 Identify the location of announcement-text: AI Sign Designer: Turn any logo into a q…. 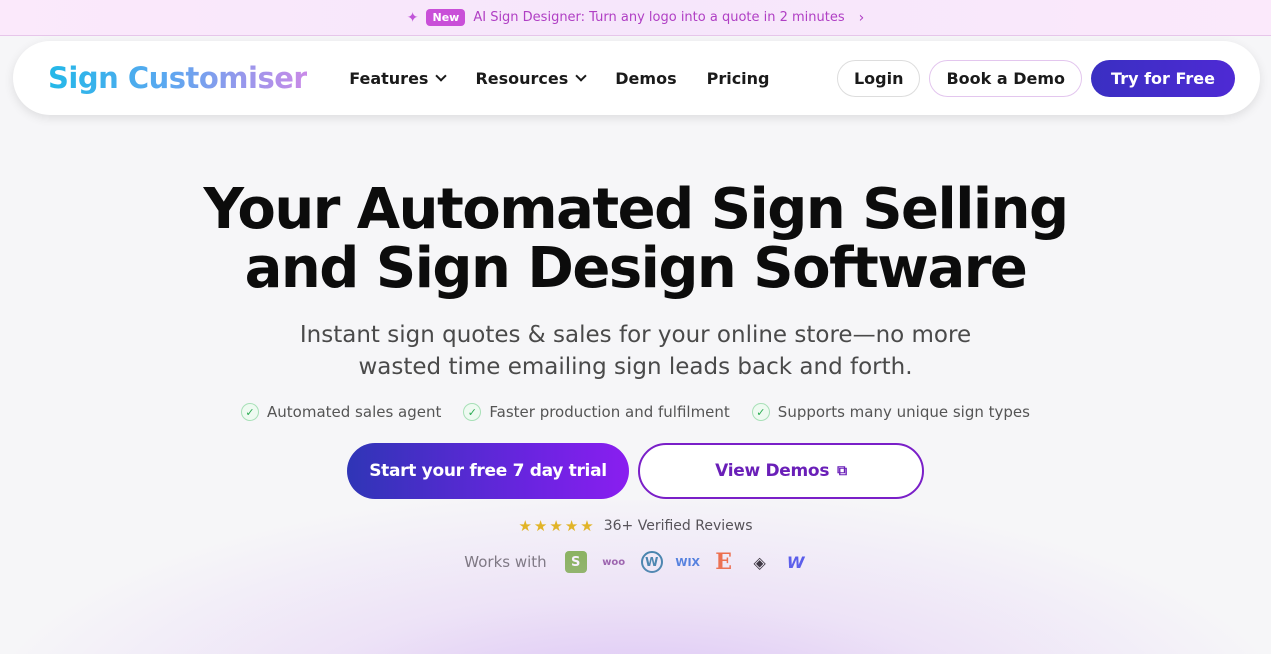
(658, 17).